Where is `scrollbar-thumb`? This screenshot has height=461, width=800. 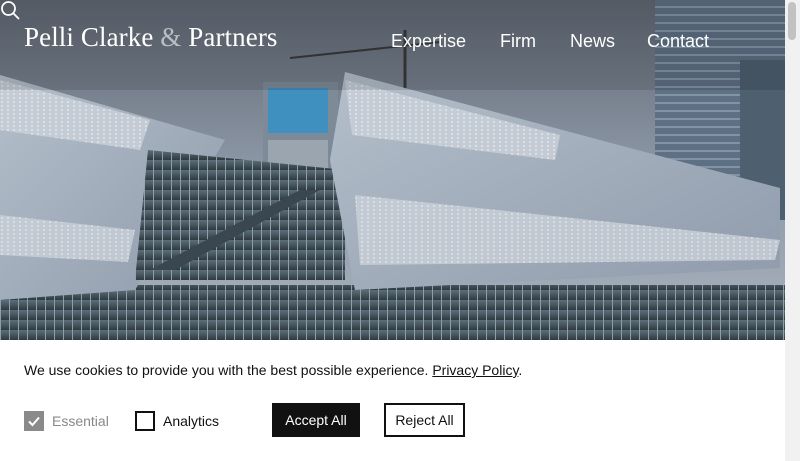
scrollbar-thumb is located at coordinates (792, 21).